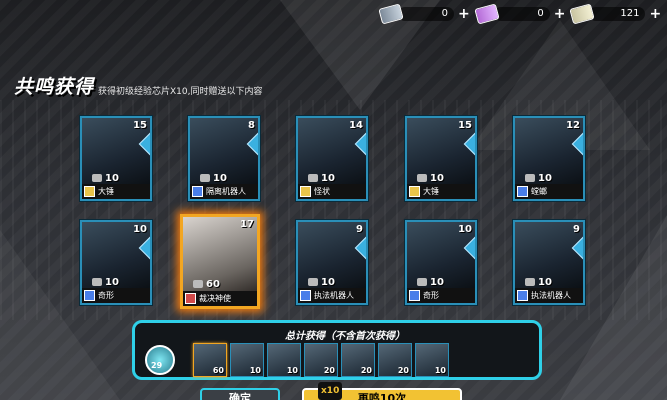 The height and width of the screenshot is (400, 667). Describe the element at coordinates (240, 394) in the screenshot. I see `confirm-button: 确定` at that location.